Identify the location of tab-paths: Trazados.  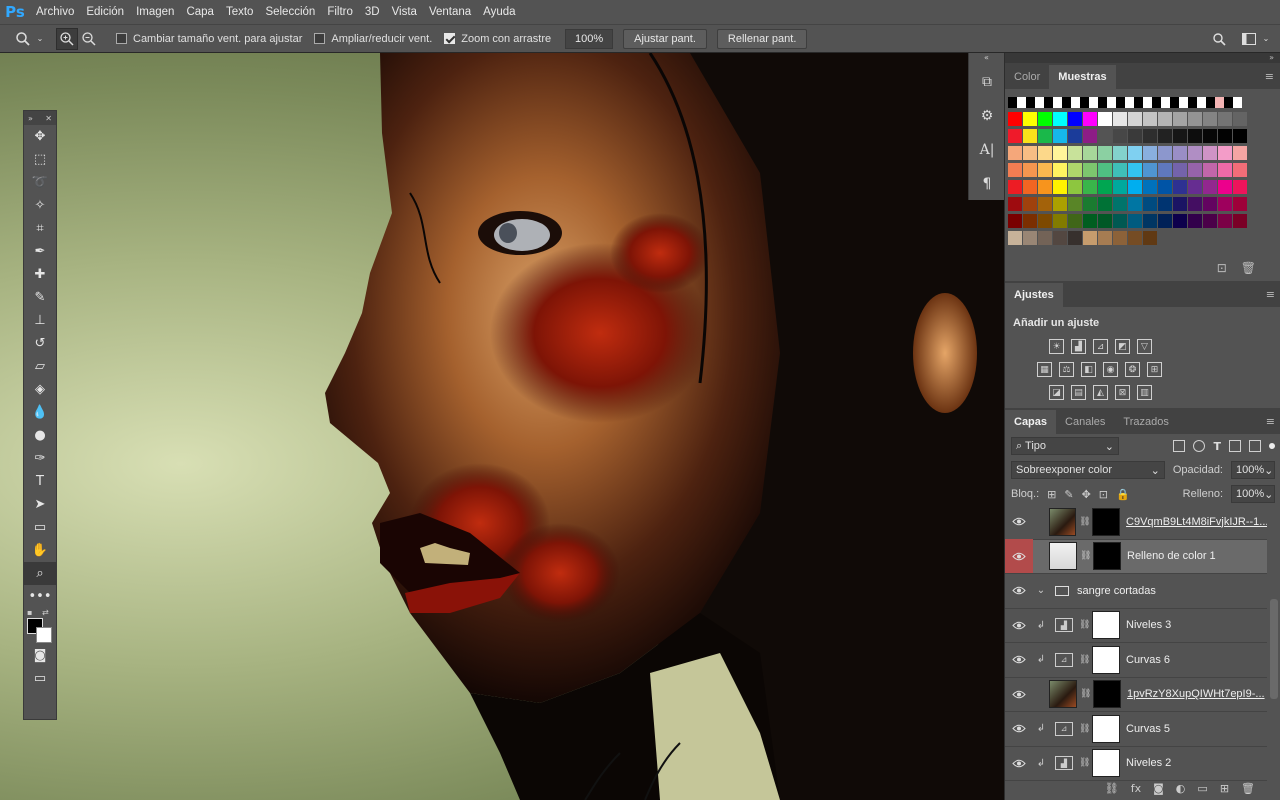
(1145, 422).